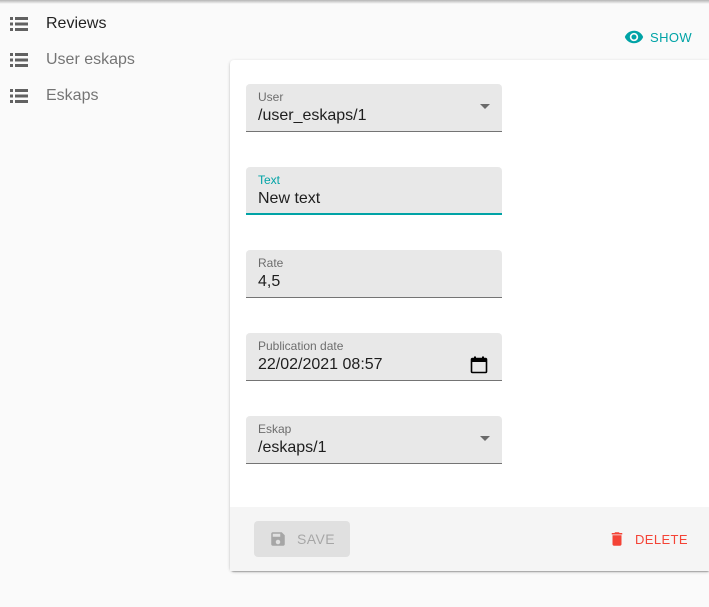  What do you see at coordinates (115, 24) in the screenshot?
I see `sidebar-item-reviews: Reviews` at bounding box center [115, 24].